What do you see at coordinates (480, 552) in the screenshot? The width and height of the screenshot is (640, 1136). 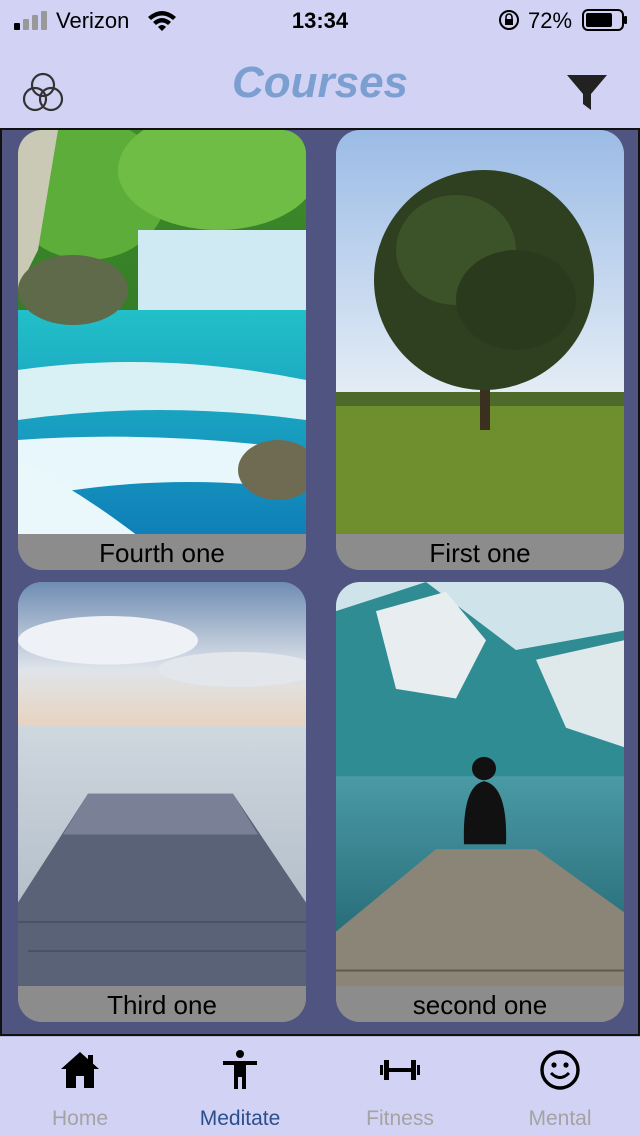 I see `course-label: First one` at bounding box center [480, 552].